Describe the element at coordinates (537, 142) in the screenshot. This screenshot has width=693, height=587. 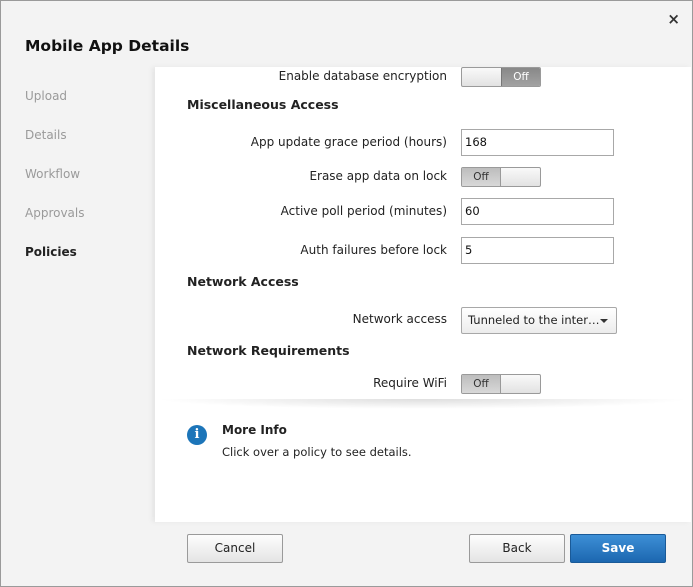
I see `grace-period-input: 168` at that location.